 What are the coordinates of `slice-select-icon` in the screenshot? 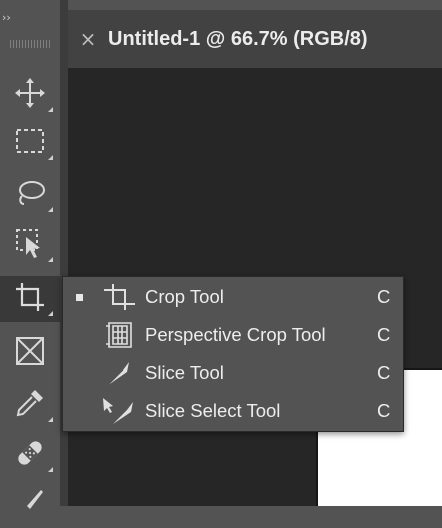 It's located at (119, 411).